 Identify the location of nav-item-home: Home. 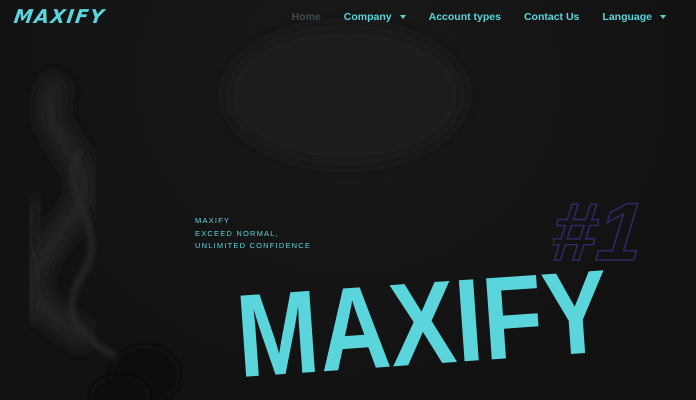
(306, 17).